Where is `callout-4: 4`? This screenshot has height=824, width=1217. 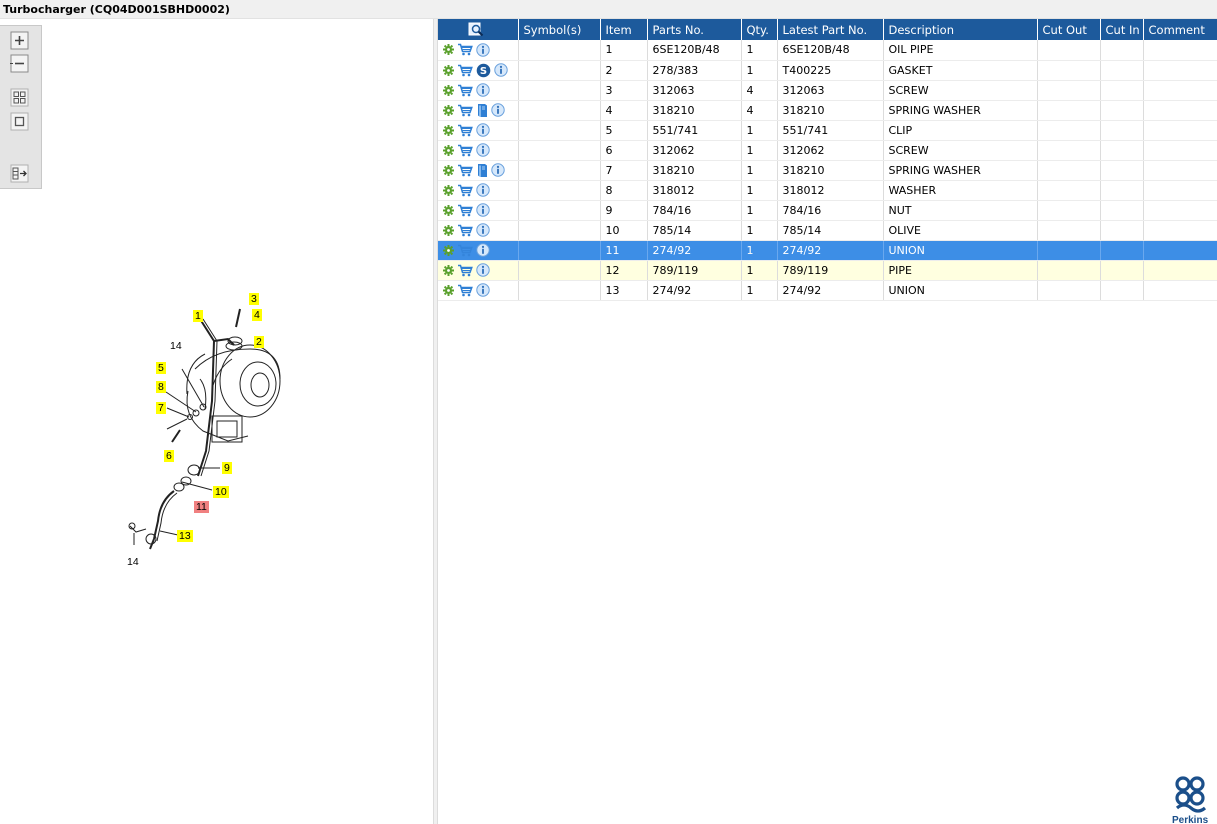 callout-4: 4 is located at coordinates (257, 315).